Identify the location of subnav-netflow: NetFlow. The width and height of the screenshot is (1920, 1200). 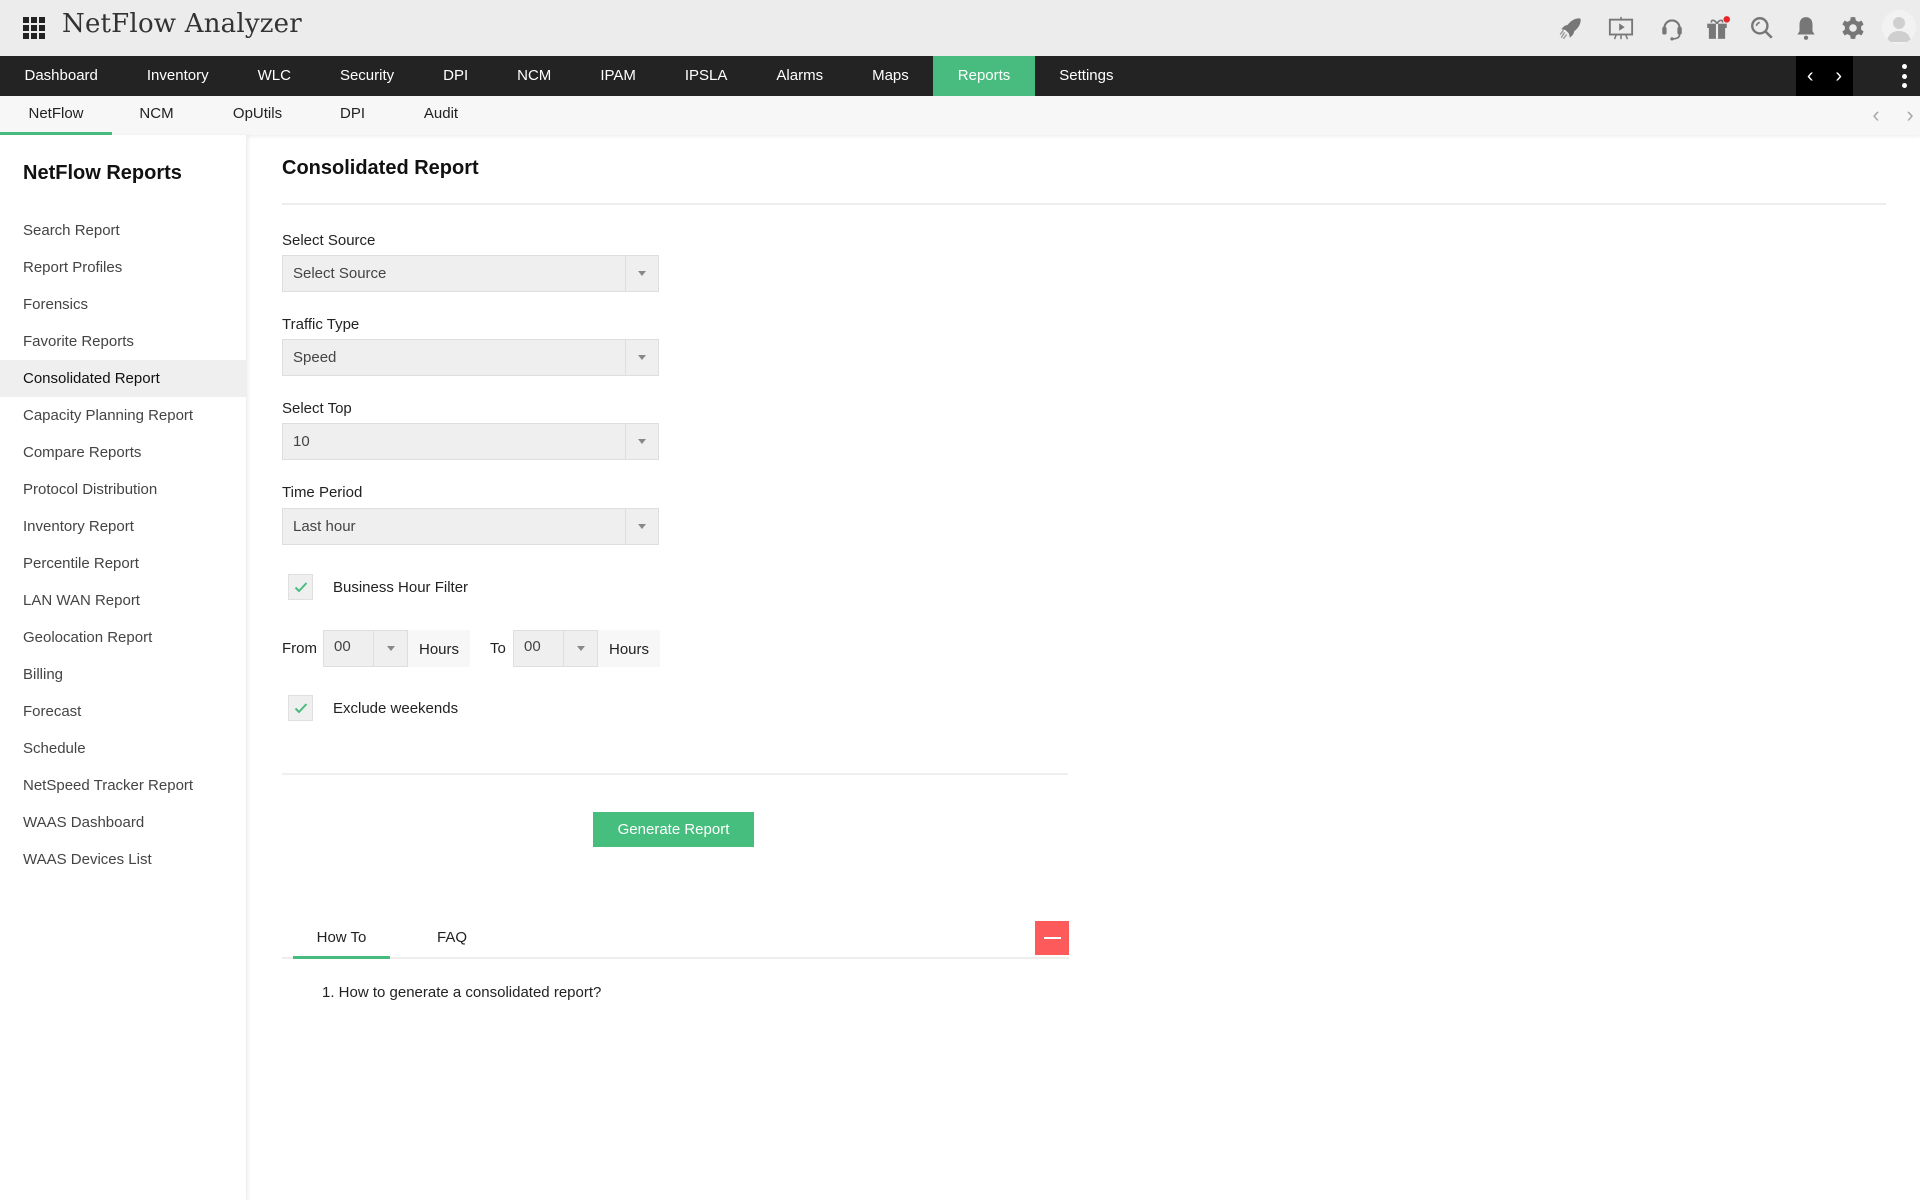
(56, 115).